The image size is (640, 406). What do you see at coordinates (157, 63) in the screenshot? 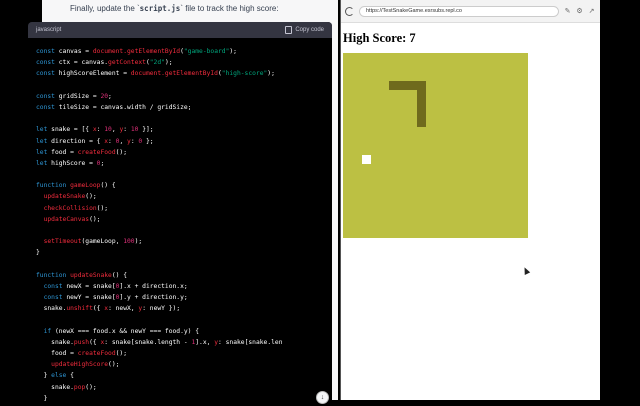
I see `code-token: "2d"` at bounding box center [157, 63].